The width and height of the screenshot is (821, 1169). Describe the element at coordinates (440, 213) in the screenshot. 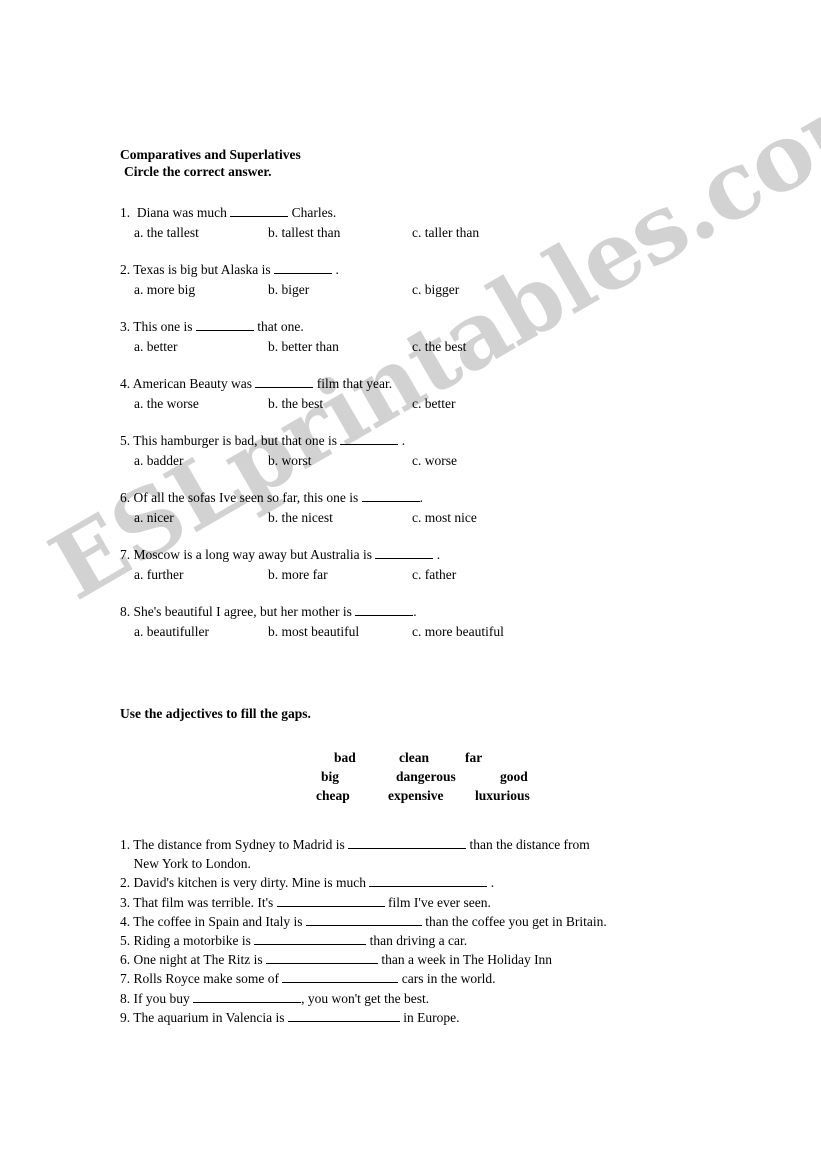

I see `mc-stem: 1. Diana was much Charles.` at that location.